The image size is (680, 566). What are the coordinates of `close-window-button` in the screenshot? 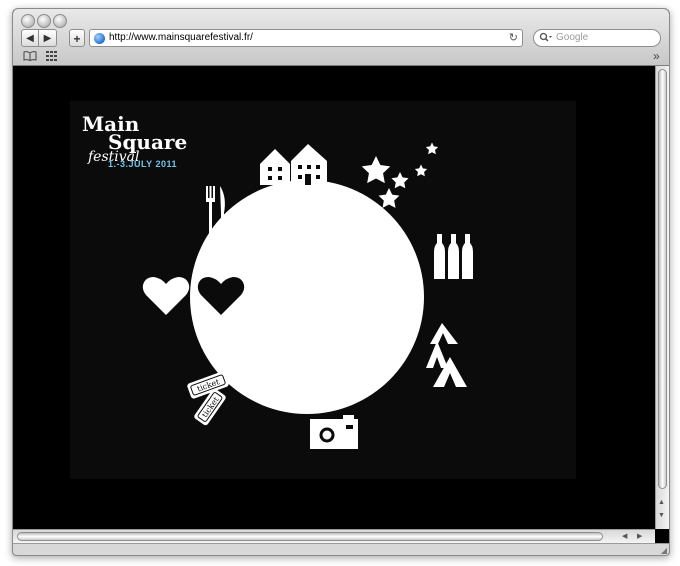 It's located at (28, 21).